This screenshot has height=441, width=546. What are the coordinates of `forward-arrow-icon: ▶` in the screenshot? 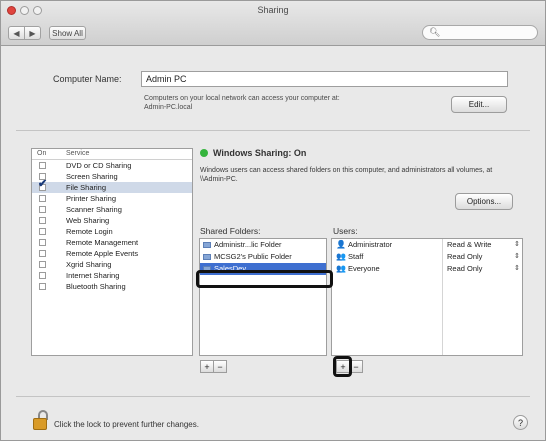 It's located at (32, 33).